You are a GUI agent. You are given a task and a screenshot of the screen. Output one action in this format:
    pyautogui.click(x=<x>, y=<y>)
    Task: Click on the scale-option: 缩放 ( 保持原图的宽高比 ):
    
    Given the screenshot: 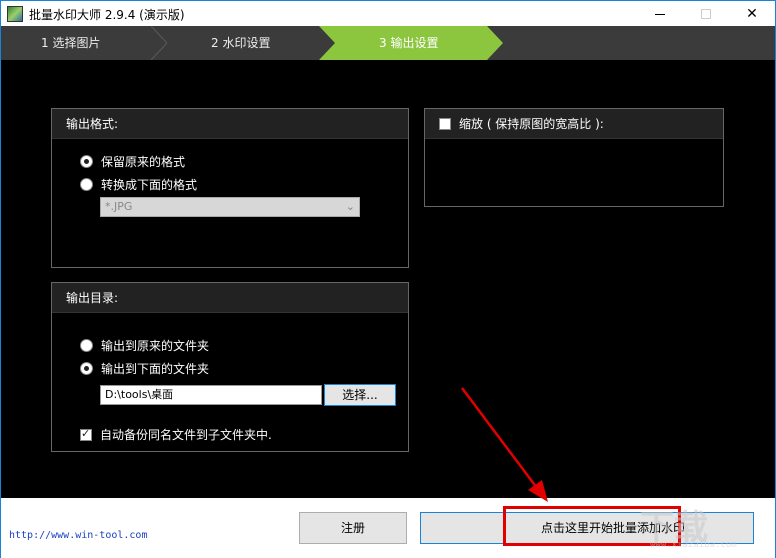 What is the action you would take?
    pyautogui.click(x=574, y=124)
    